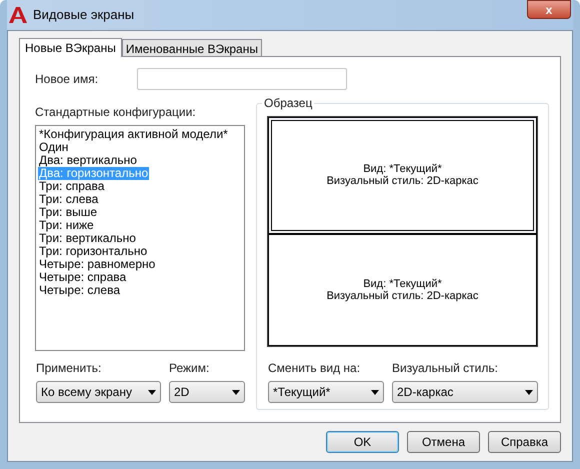 The height and width of the screenshot is (469, 580). What do you see at coordinates (524, 442) in the screenshot?
I see `dialog-button: Справка` at bounding box center [524, 442].